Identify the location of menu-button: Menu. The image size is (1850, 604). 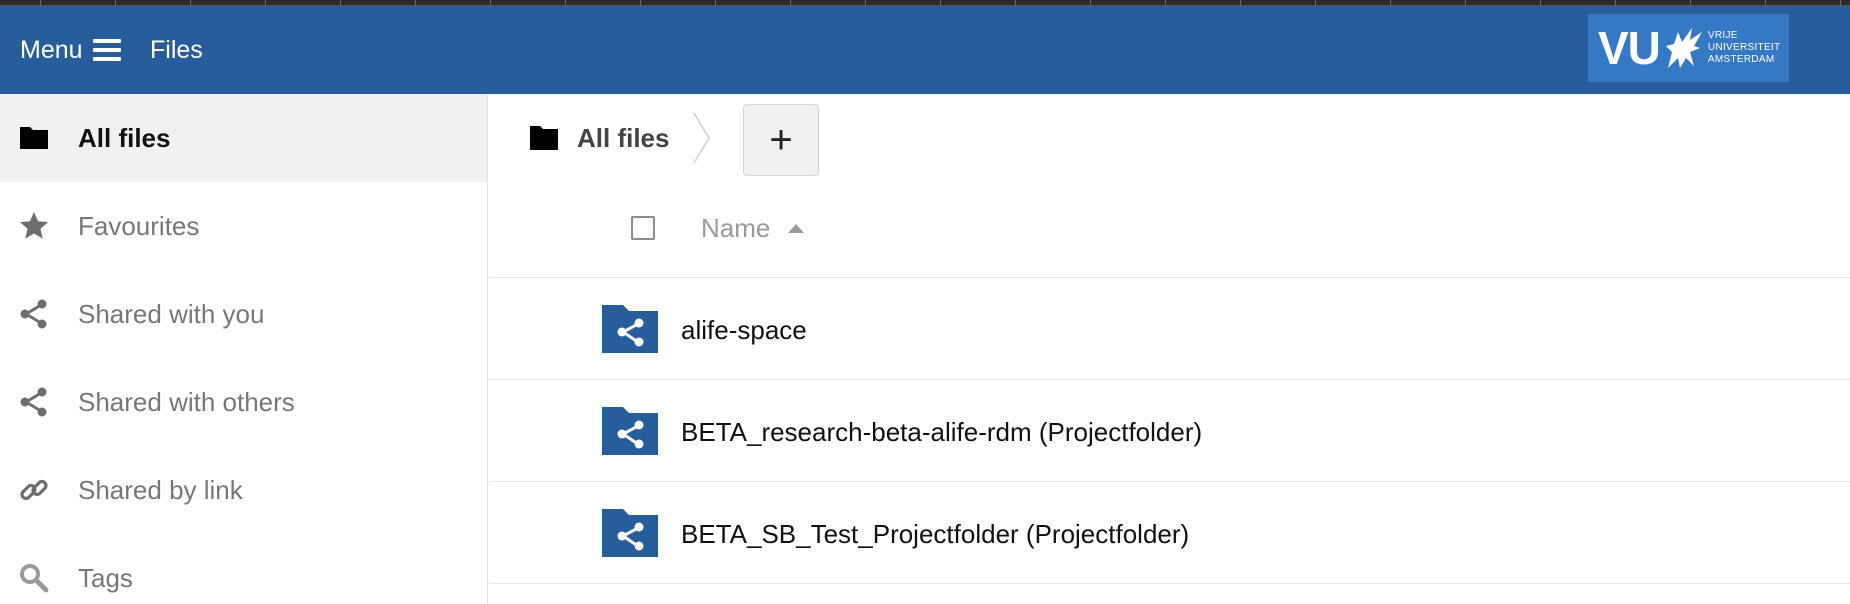
(70, 50).